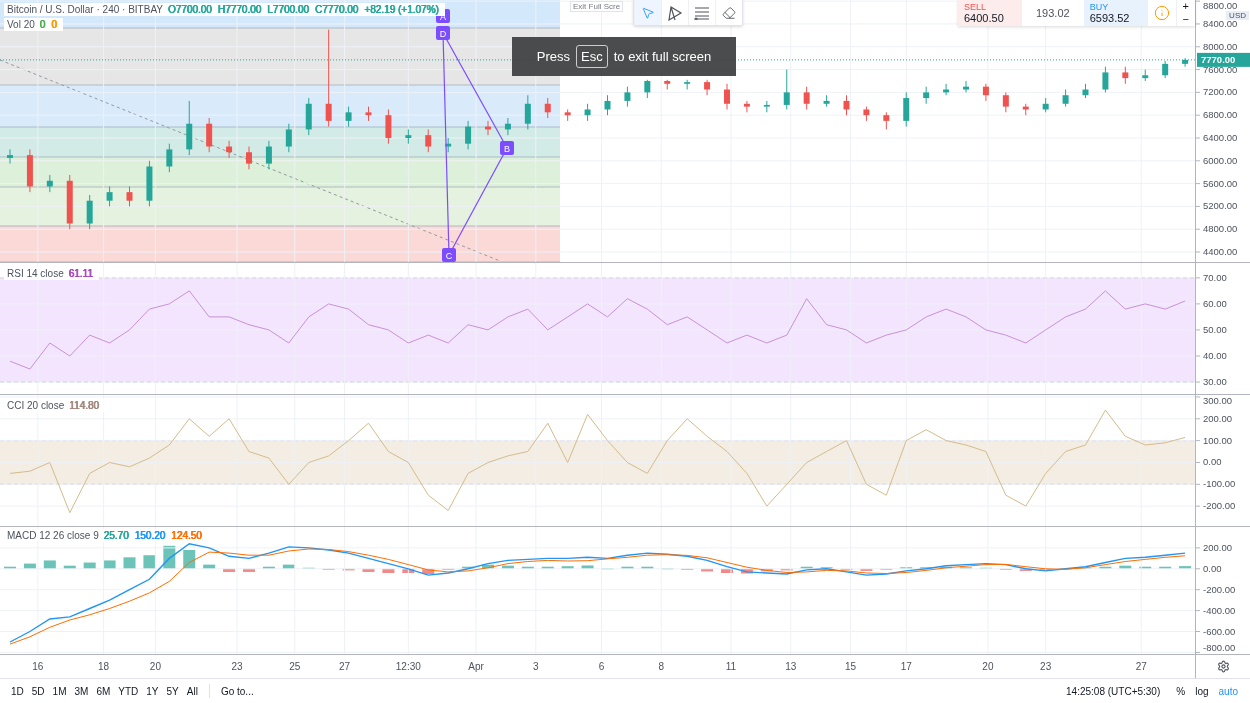  Describe the element at coordinates (1220, 23) in the screenshot. I see `axis-label: 8400.00` at that location.